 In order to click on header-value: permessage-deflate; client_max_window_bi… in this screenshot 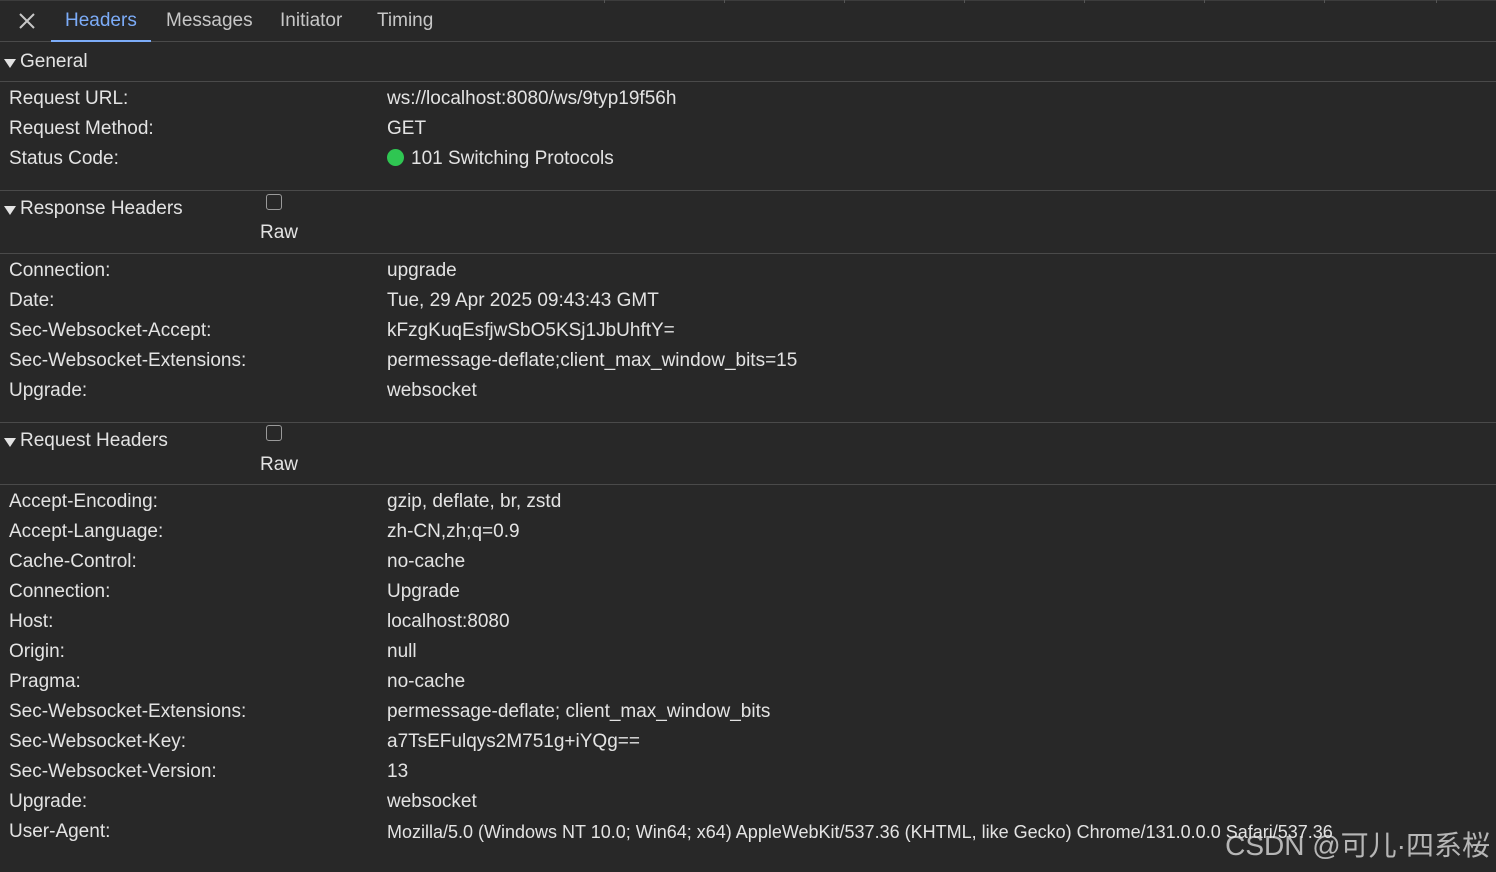, I will do `click(579, 711)`.